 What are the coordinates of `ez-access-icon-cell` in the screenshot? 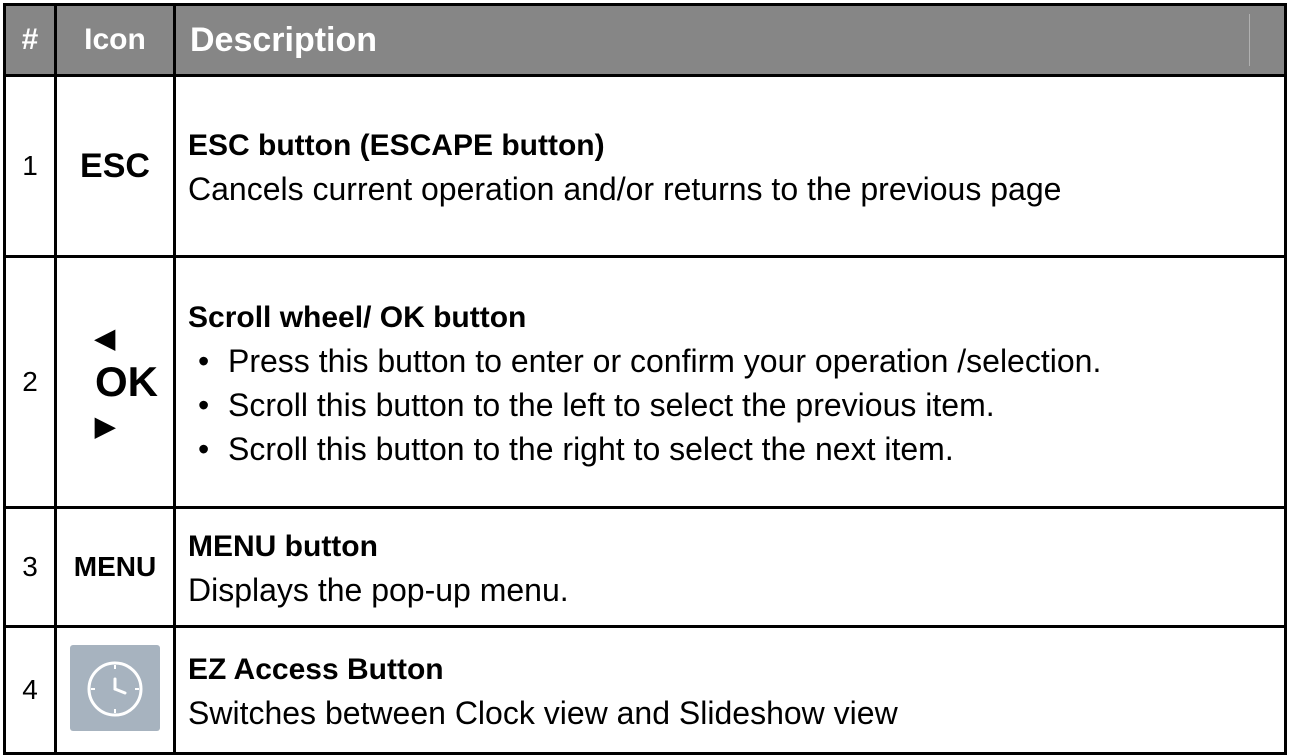 It's located at (115, 690).